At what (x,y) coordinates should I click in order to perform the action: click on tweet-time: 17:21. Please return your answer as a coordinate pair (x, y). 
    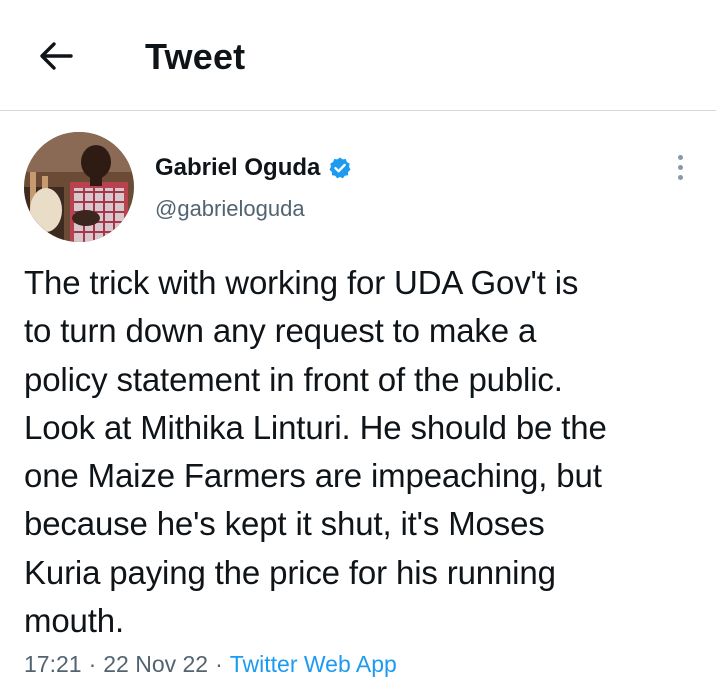
    Looking at the image, I should click on (53, 664).